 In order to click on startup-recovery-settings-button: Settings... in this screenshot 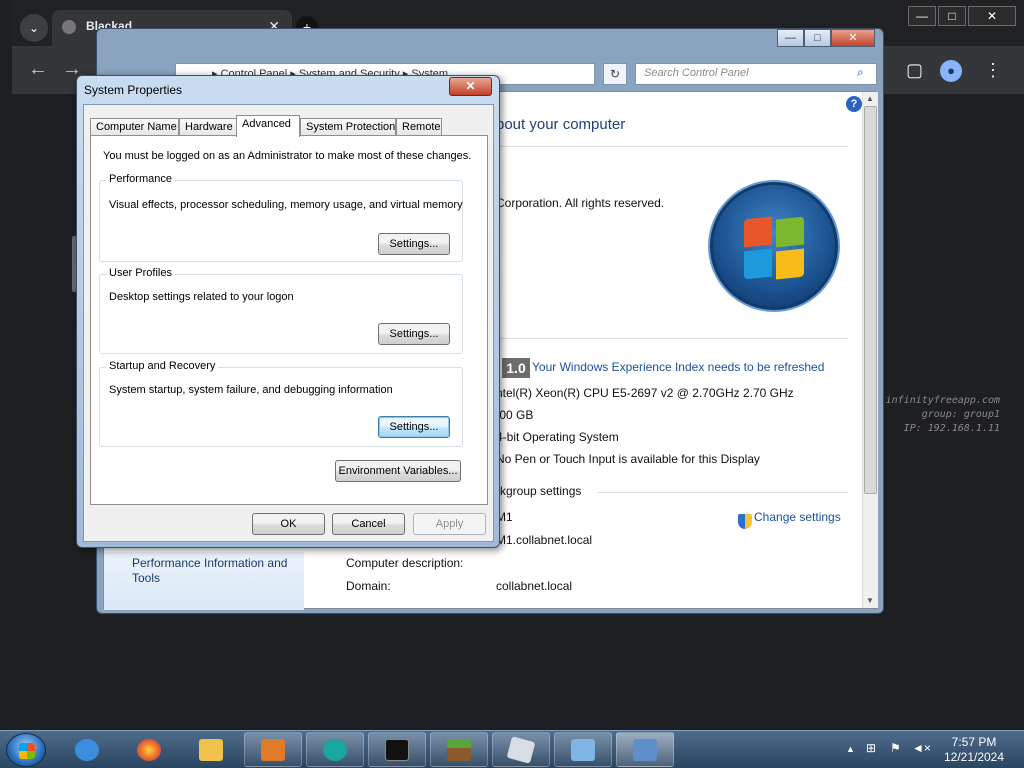, I will do `click(414, 427)`.